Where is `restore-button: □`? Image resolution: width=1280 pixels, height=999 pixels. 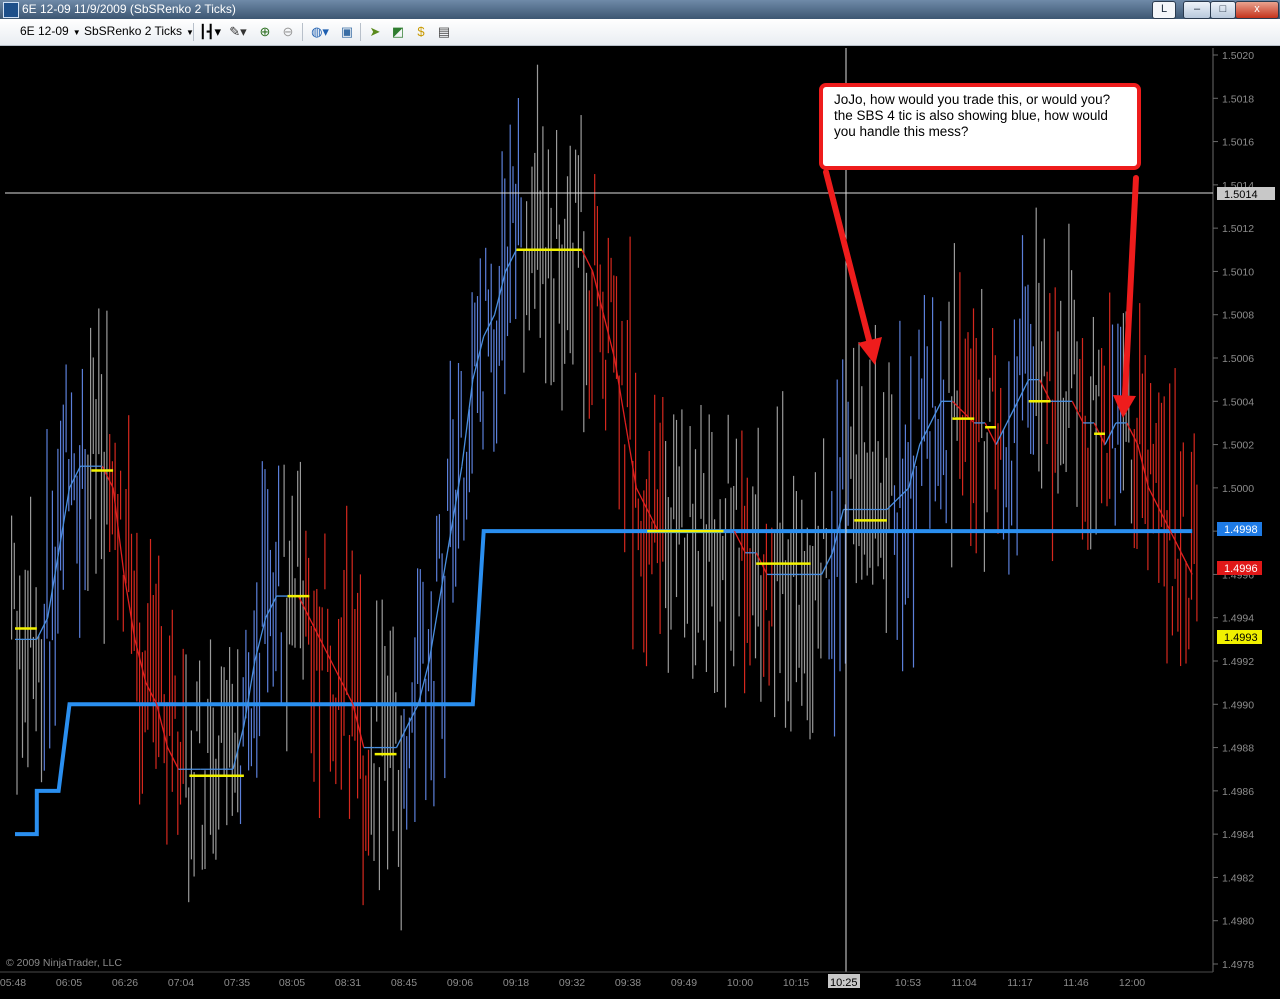
restore-button: □ is located at coordinates (1223, 10).